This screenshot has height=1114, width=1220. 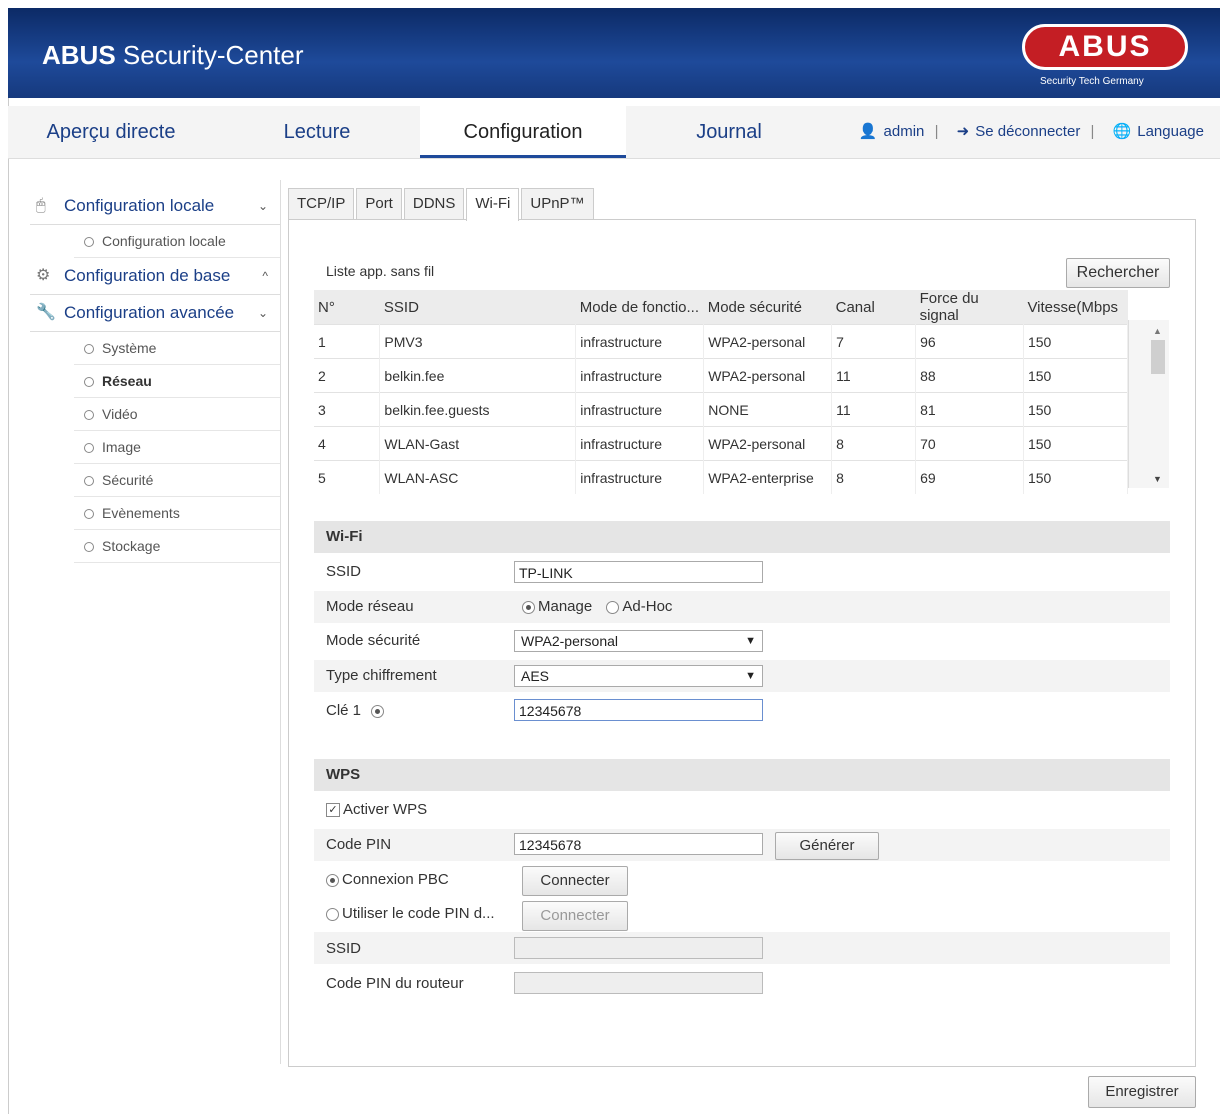 I want to click on subtab-upnp: UPnP™, so click(x=557, y=203).